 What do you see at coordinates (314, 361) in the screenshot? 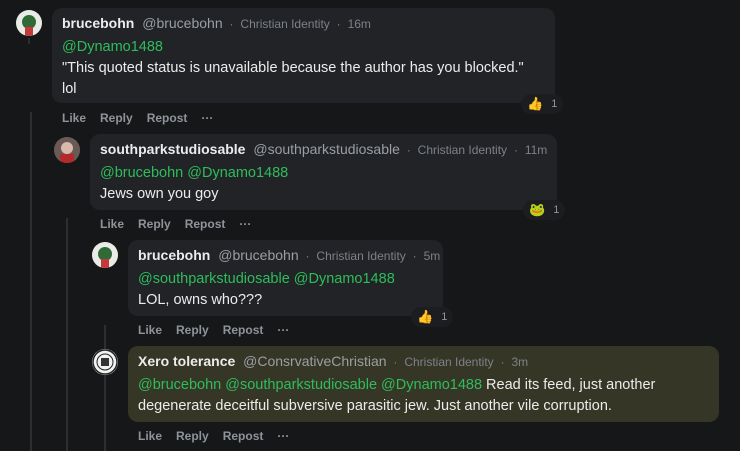
I see `author-handle: @ConsrvativeChristian` at bounding box center [314, 361].